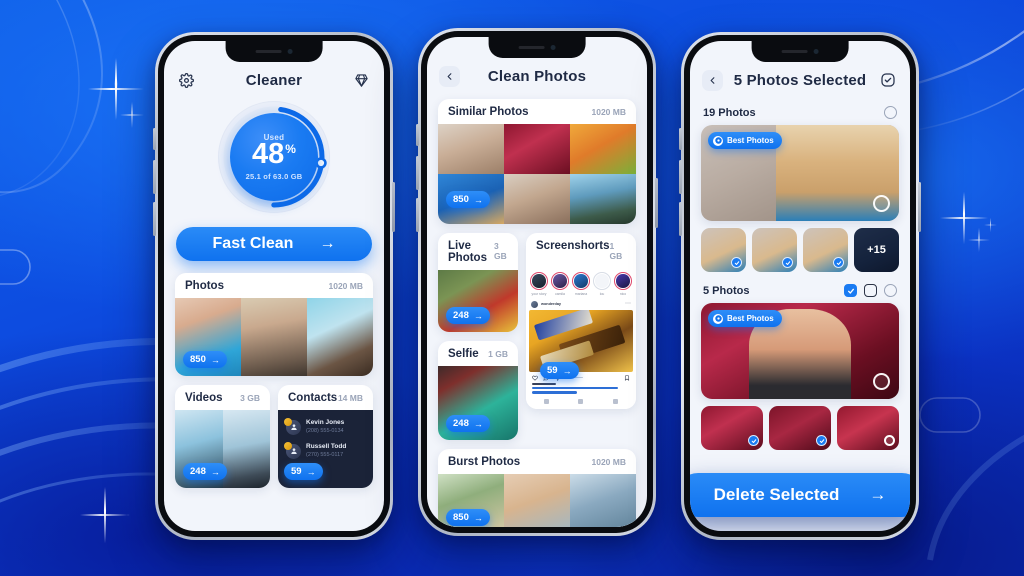 The image size is (1024, 576). What do you see at coordinates (537, 111) in the screenshot?
I see `card-header: Similar Photos 1020 MB` at bounding box center [537, 111].